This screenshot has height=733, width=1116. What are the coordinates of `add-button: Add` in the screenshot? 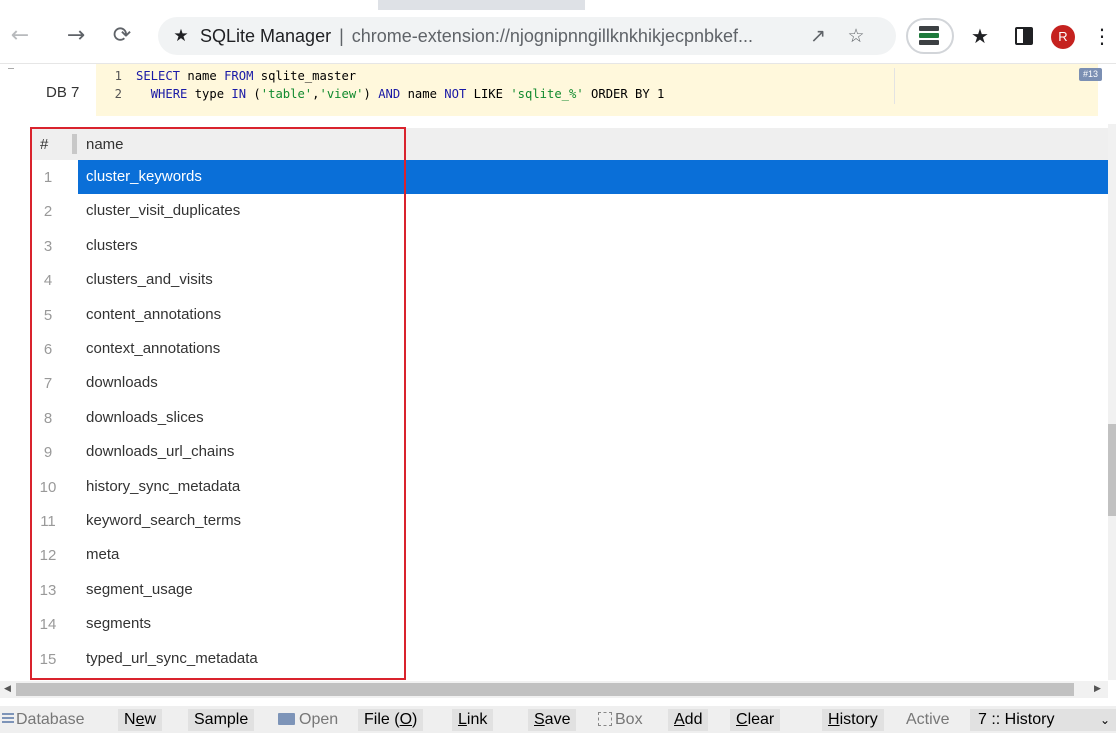 It's located at (688, 720).